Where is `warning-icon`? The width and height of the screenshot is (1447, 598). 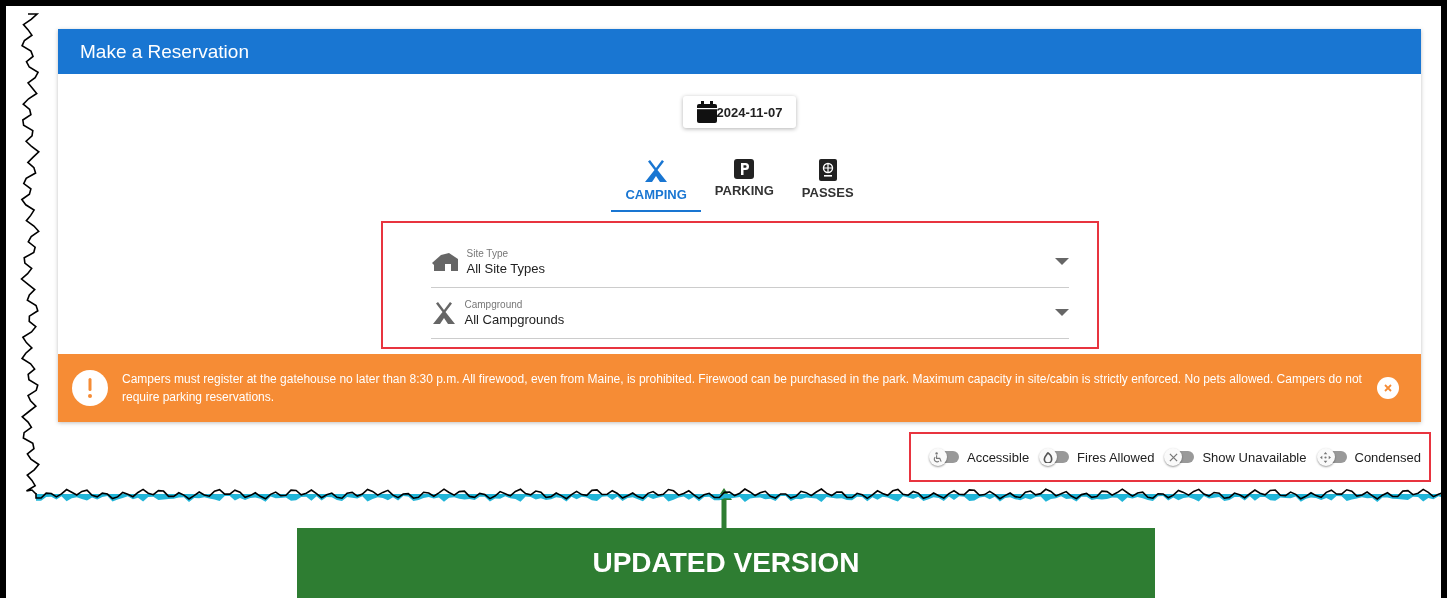 warning-icon is located at coordinates (90, 388).